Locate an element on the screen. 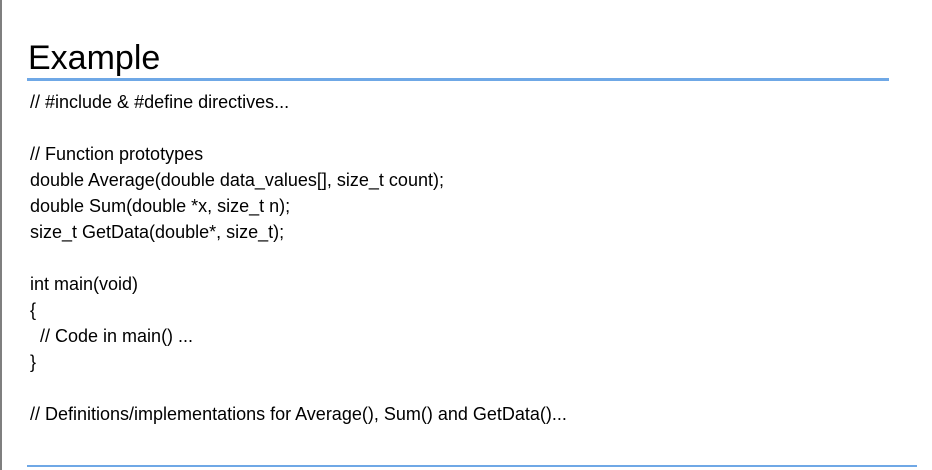 This screenshot has height=470, width=932. code-line-getdata-prototype: size_t GetData(double*, size_t); is located at coordinates (157, 232).